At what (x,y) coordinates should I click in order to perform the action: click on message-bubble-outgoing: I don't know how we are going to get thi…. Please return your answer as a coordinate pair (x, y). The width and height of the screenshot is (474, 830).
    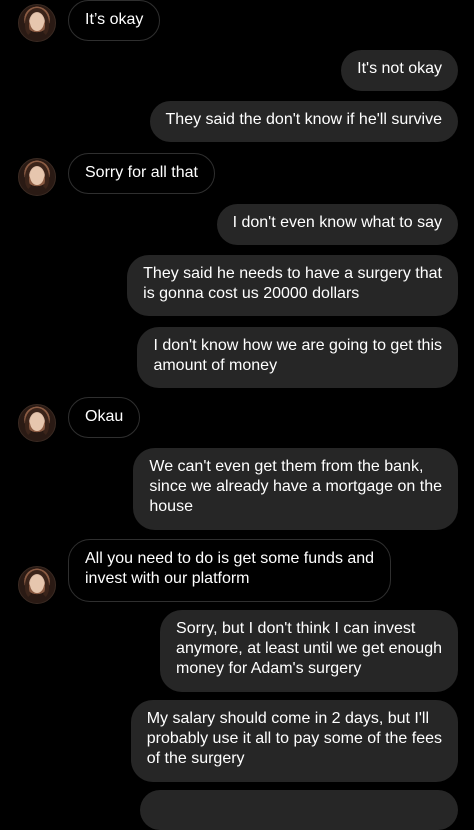
    Looking at the image, I should click on (297, 357).